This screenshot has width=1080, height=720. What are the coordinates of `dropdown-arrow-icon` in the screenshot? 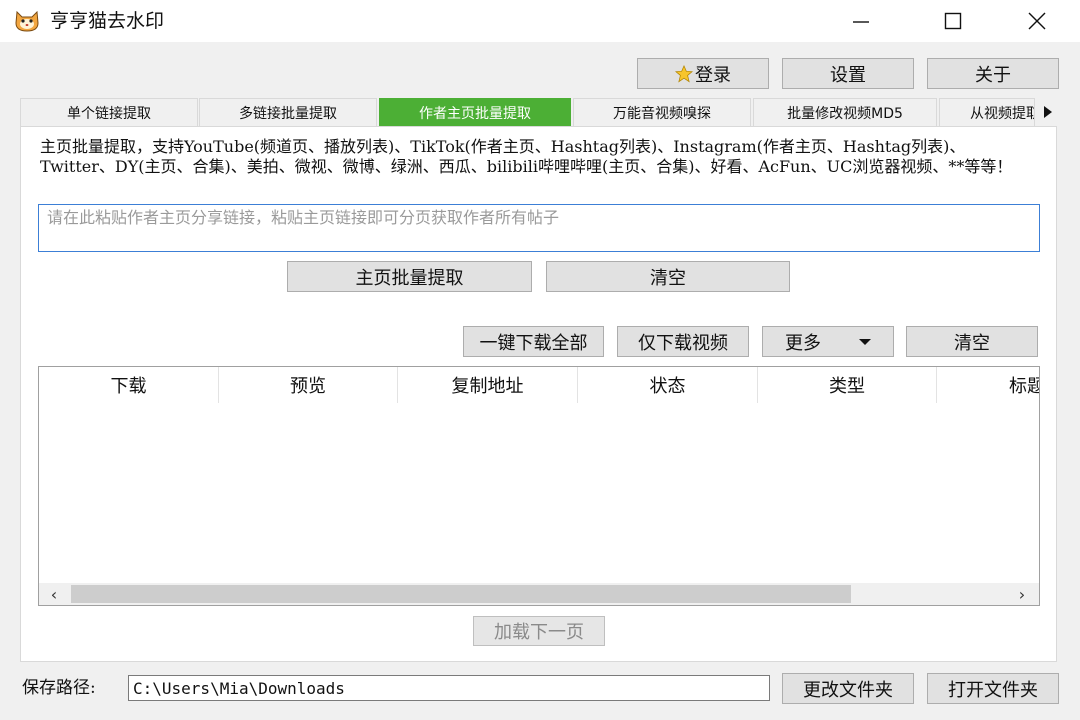 It's located at (865, 341).